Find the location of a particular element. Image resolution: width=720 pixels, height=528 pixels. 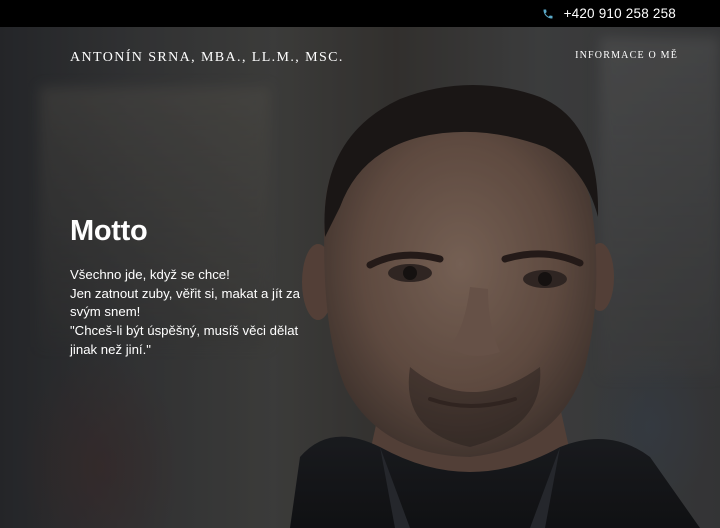

phone-number: +420 910 258 258 is located at coordinates (620, 13).